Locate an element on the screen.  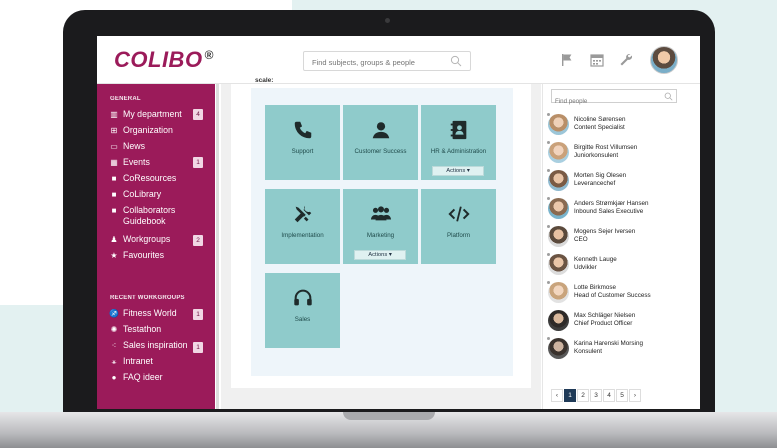
tile-hr-administration: HR & Administration Actions ▾ is located at coordinates (458, 142).